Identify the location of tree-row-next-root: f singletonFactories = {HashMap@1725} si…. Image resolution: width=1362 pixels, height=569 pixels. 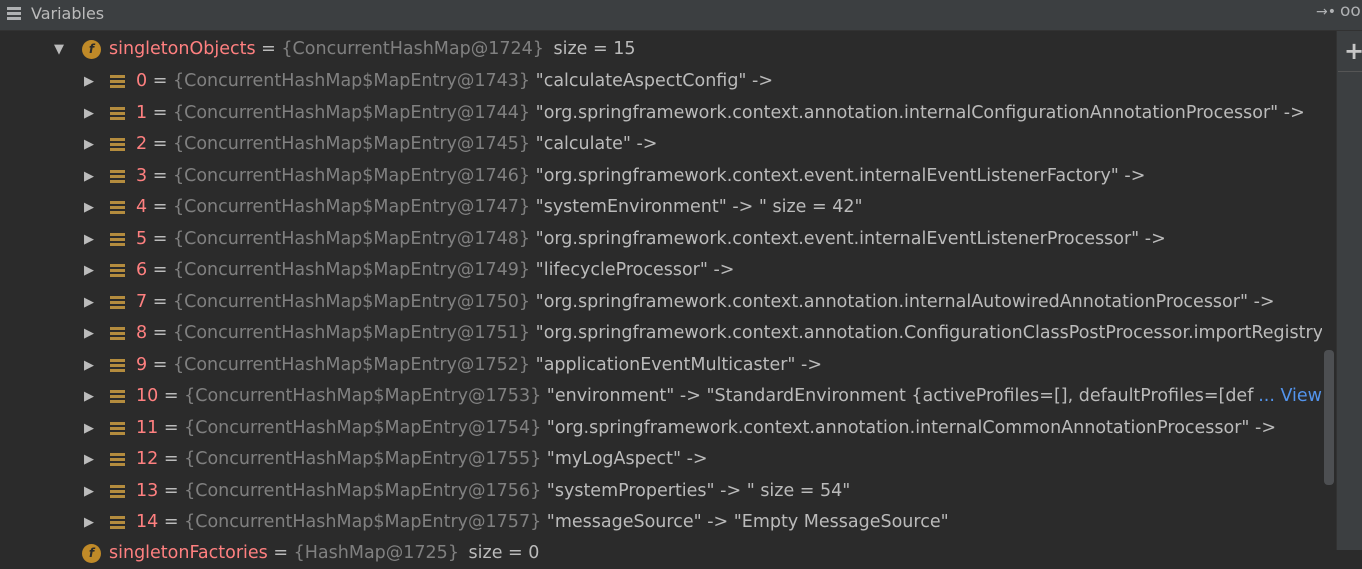
(661, 553).